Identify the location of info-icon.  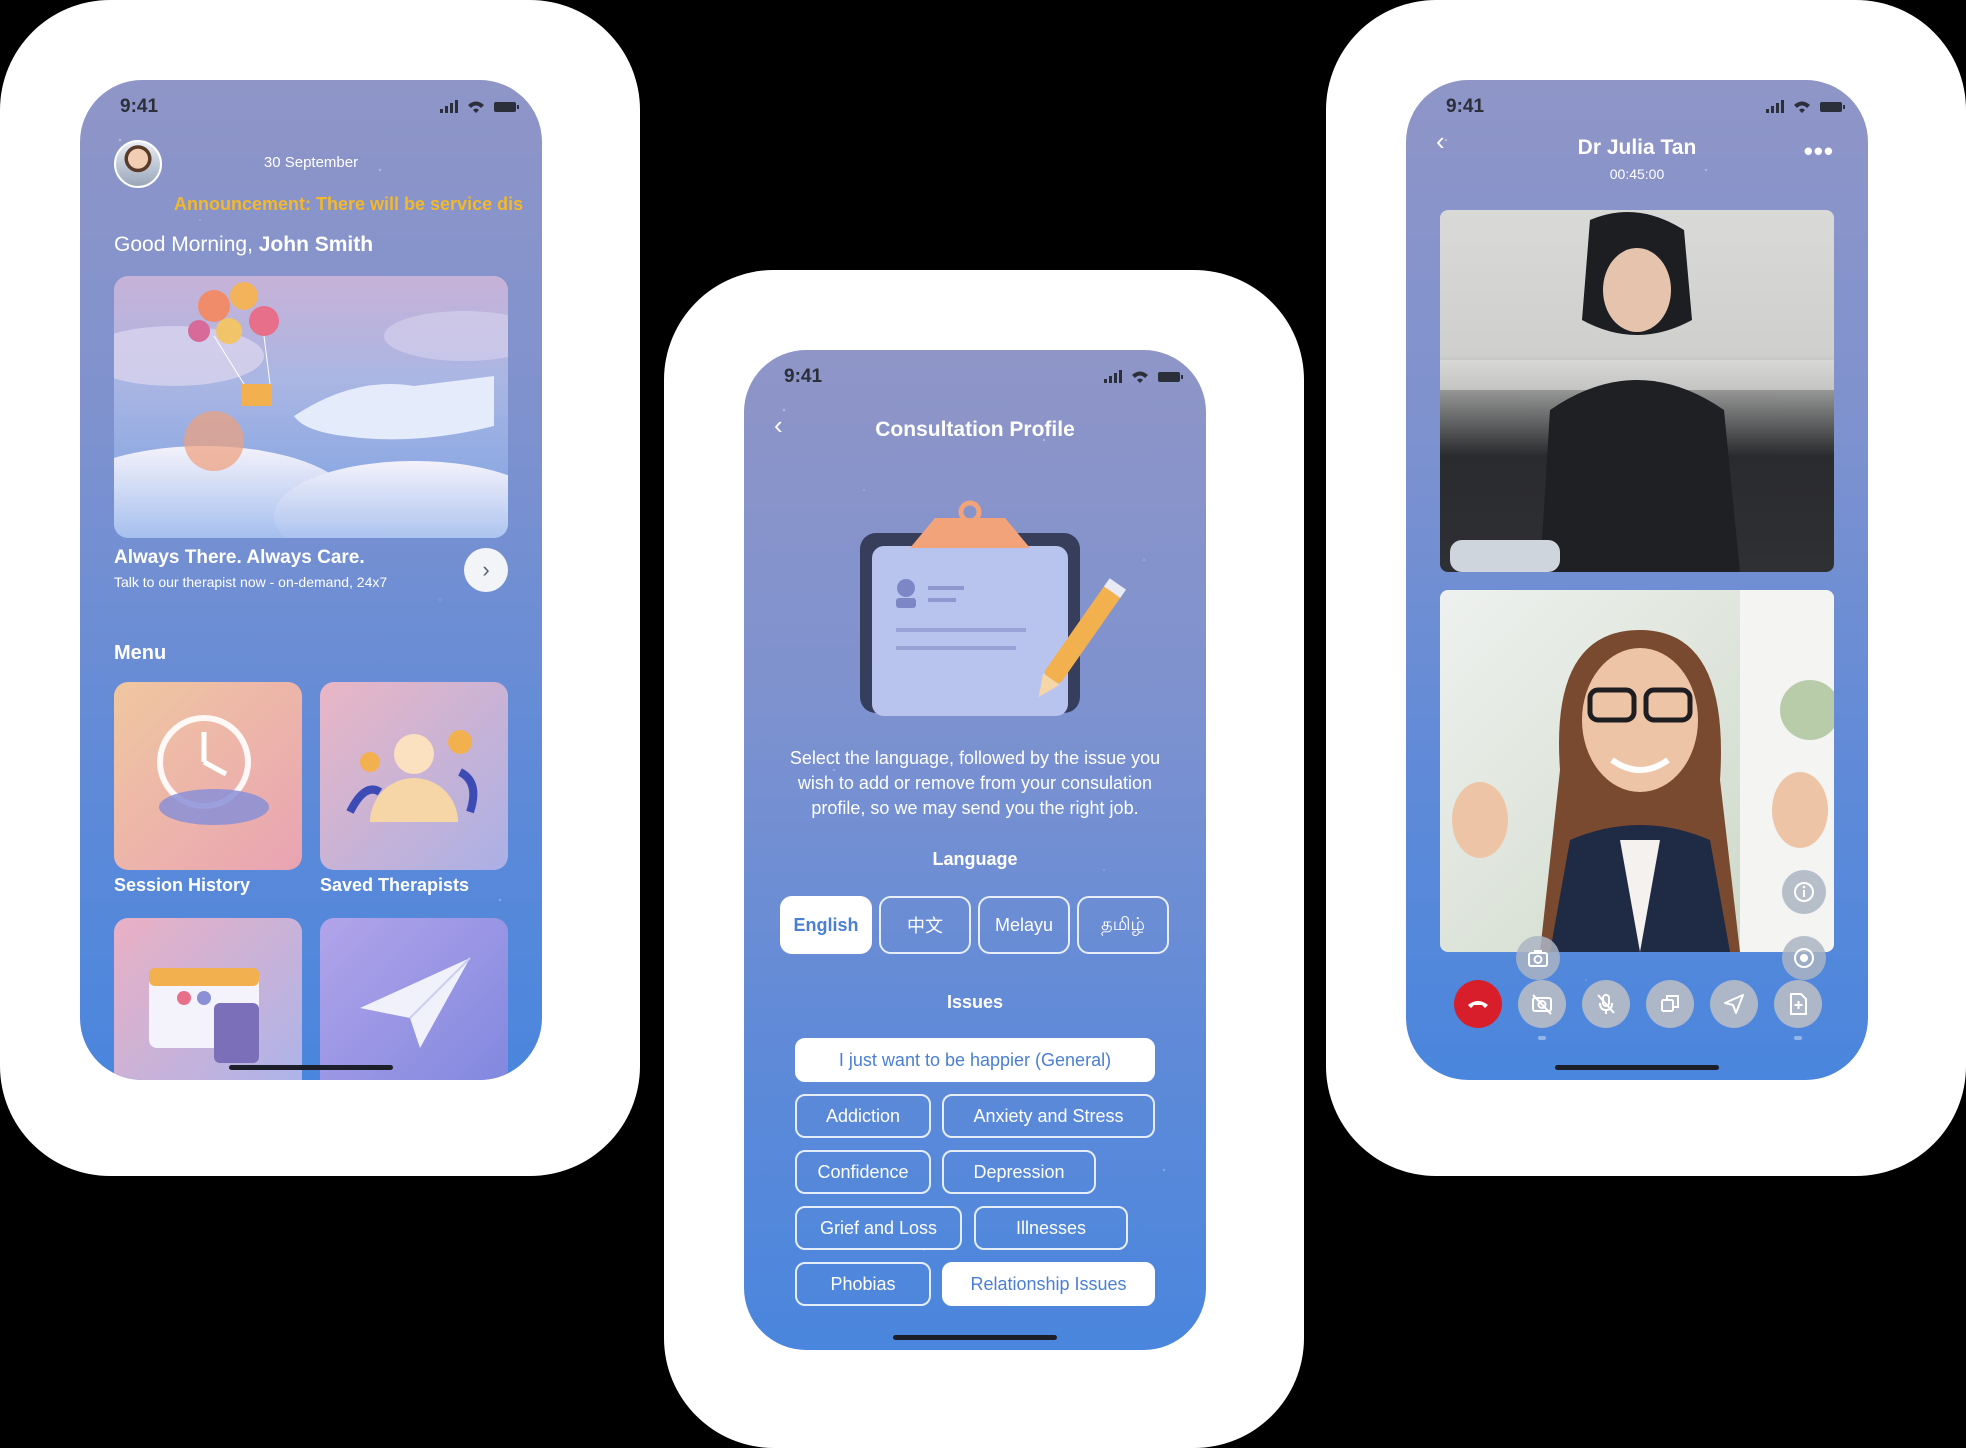
(1804, 892).